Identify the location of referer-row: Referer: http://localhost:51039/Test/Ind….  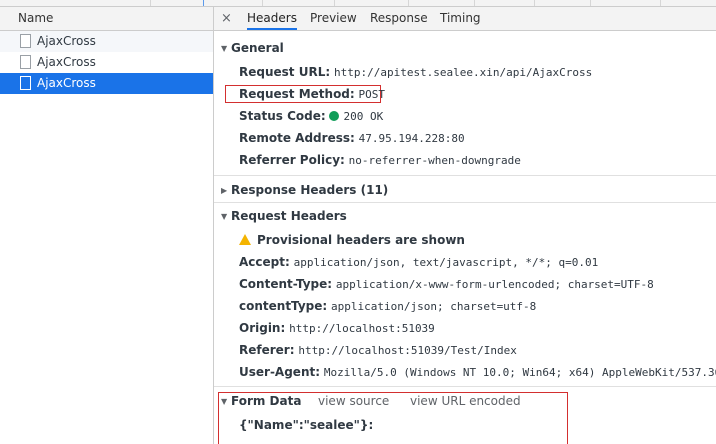
(378, 350).